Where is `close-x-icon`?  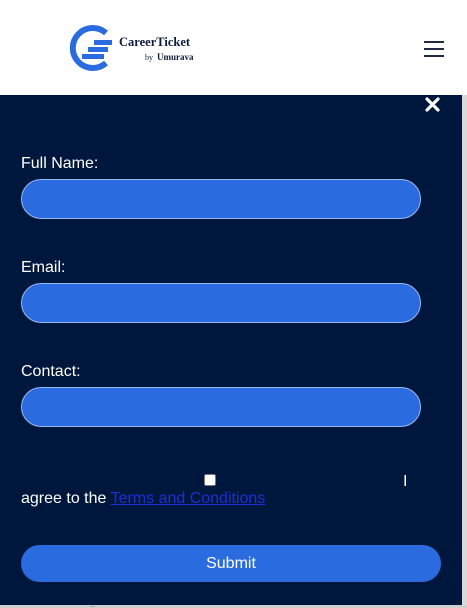 close-x-icon is located at coordinates (432, 104).